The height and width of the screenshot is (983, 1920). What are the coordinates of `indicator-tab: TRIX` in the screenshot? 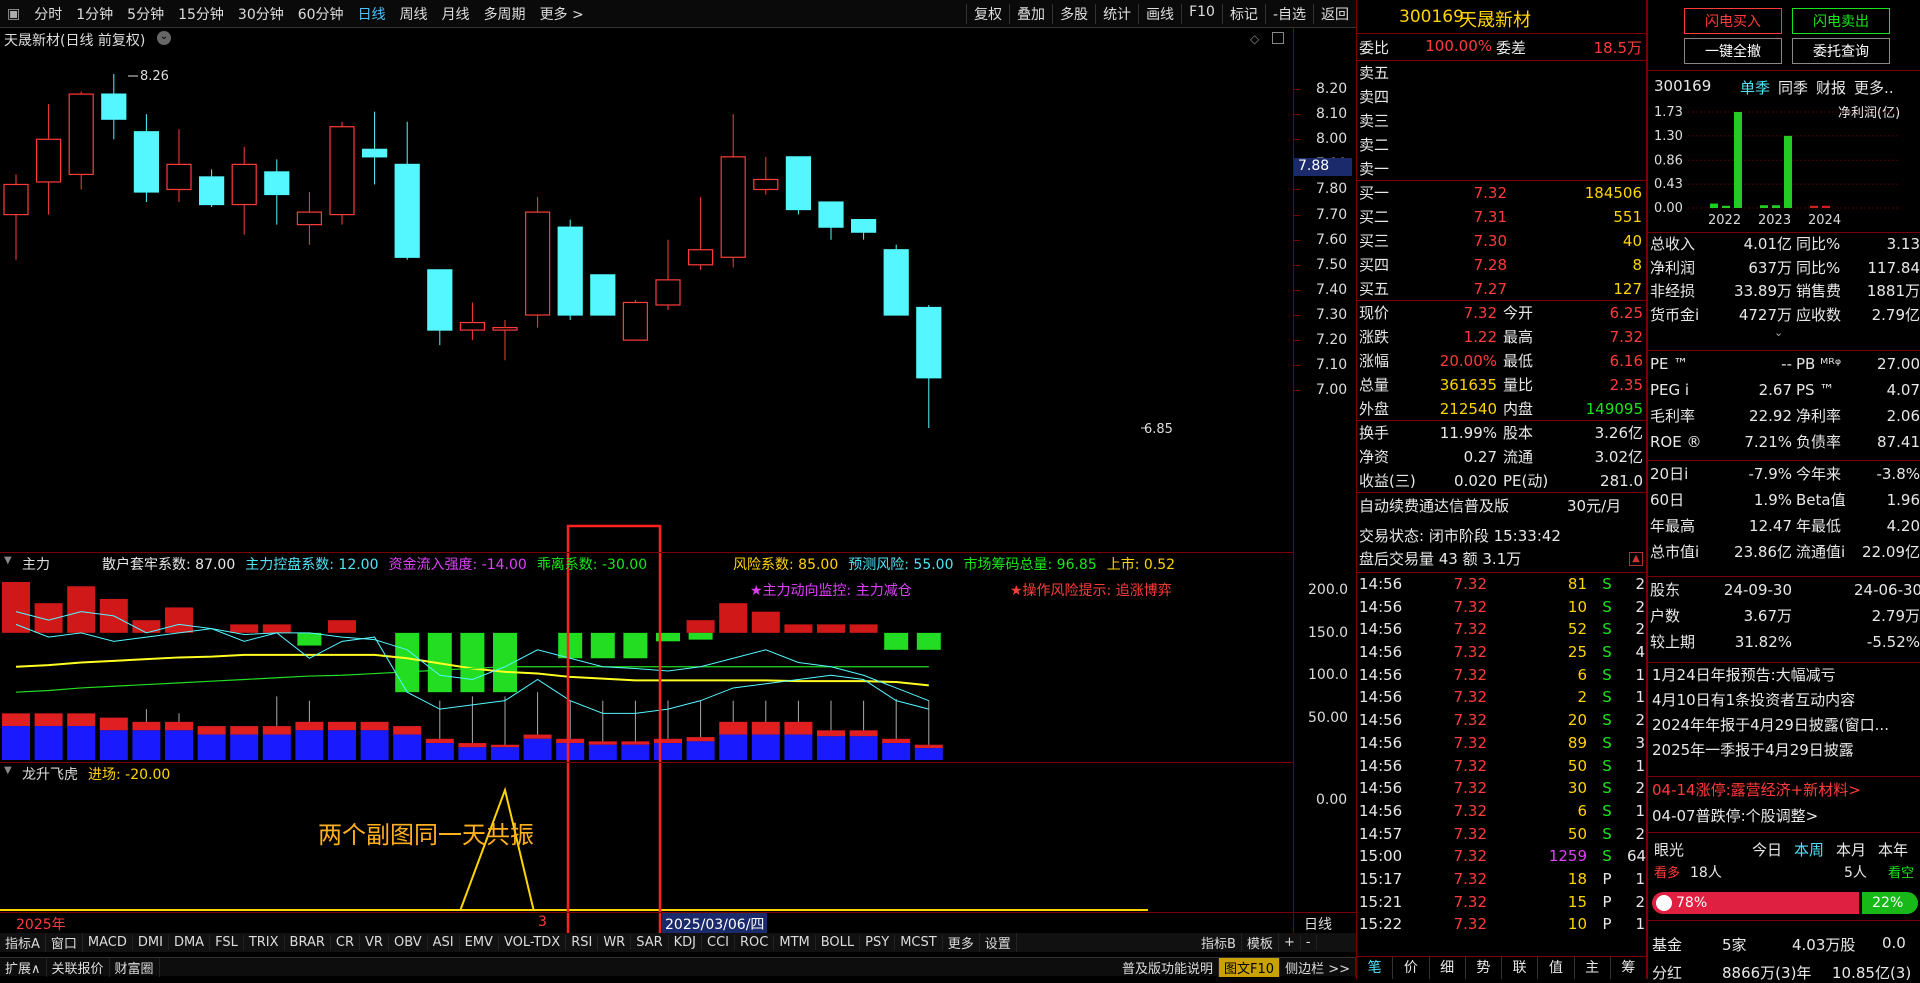 It's located at (264, 942).